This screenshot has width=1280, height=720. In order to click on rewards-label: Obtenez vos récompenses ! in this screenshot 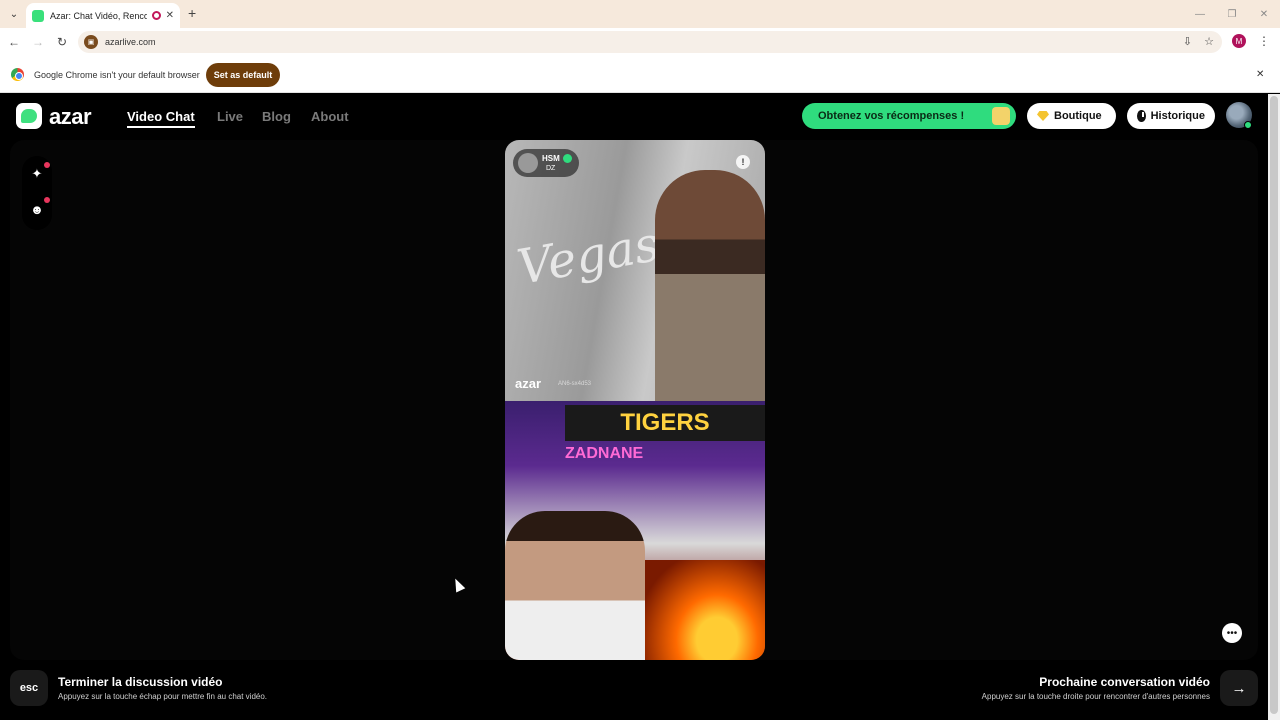, I will do `click(891, 116)`.